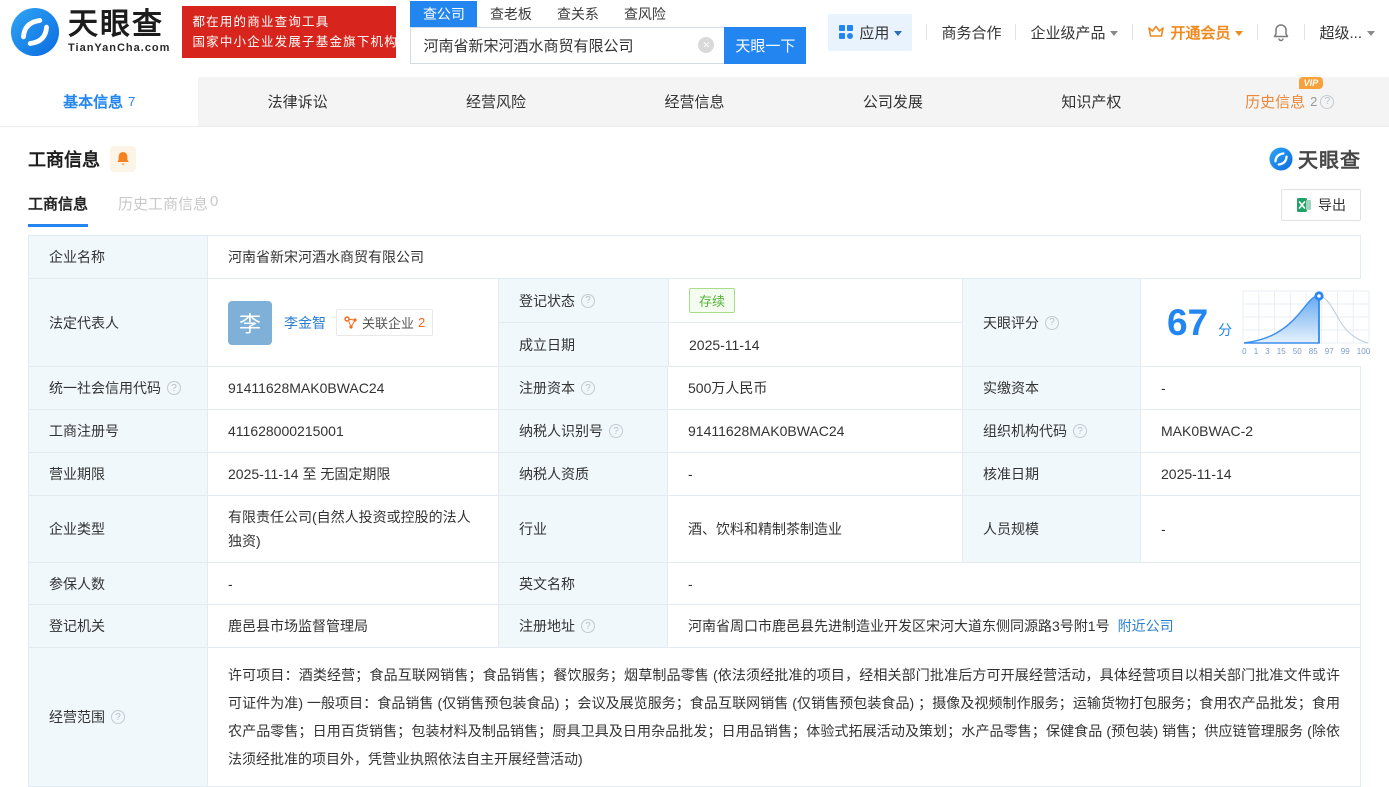 This screenshot has height=787, width=1389. What do you see at coordinates (352, 626) in the screenshot?
I see `authority-value: 鹿邑县市场监督管理局` at bounding box center [352, 626].